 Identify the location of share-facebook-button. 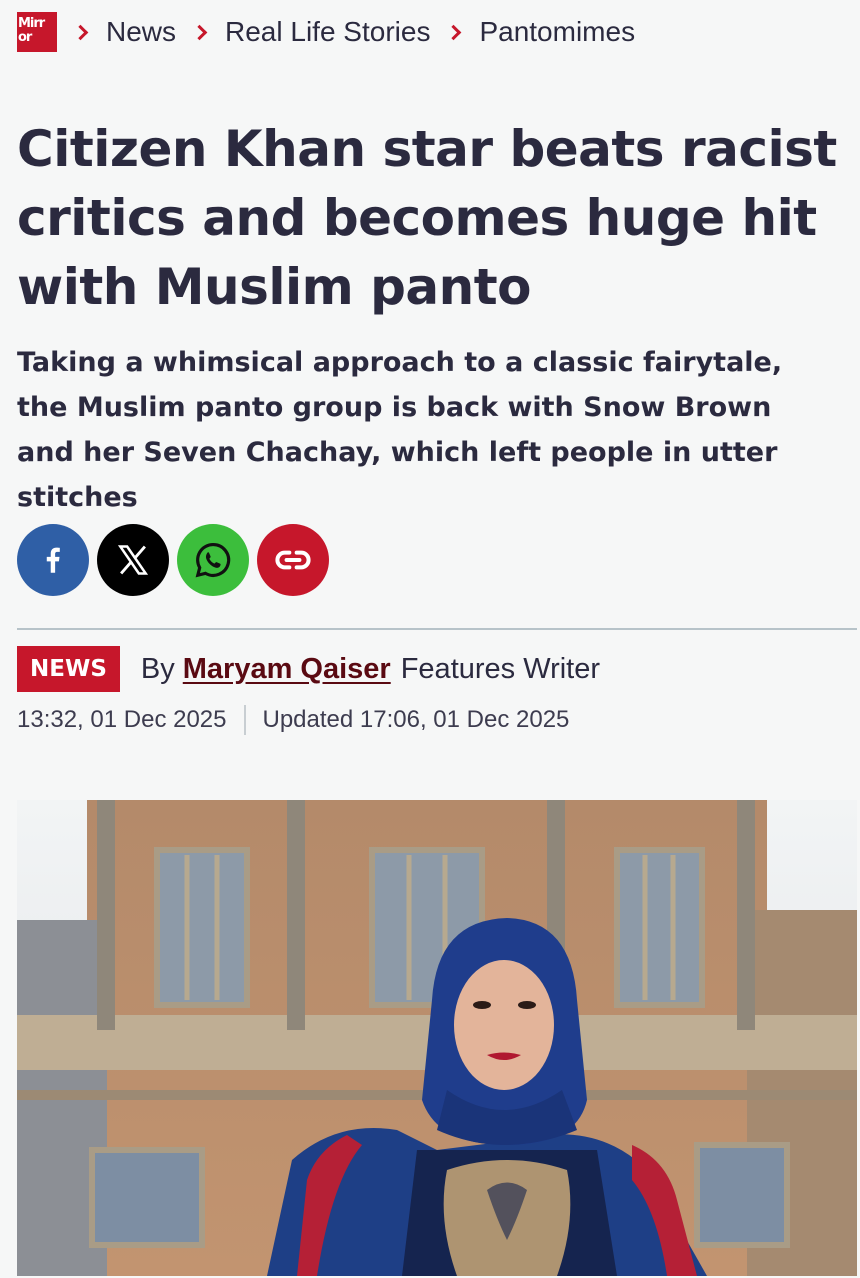
(53, 560).